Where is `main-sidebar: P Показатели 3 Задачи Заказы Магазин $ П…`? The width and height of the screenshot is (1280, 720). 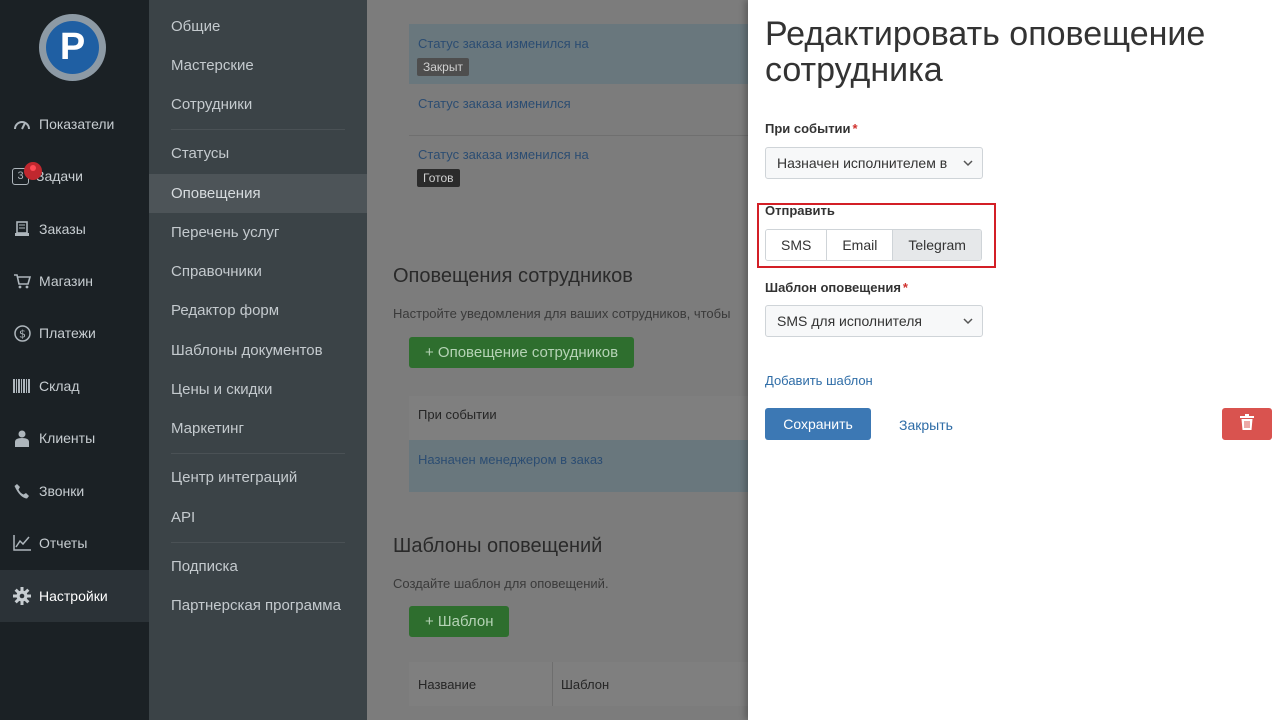
main-sidebar: P Показатели 3 Задачи Заказы Магазин $ П… is located at coordinates (74, 360).